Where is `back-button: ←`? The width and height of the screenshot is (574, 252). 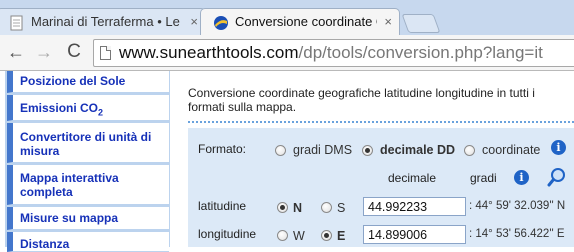
back-button: ← is located at coordinates (16, 52).